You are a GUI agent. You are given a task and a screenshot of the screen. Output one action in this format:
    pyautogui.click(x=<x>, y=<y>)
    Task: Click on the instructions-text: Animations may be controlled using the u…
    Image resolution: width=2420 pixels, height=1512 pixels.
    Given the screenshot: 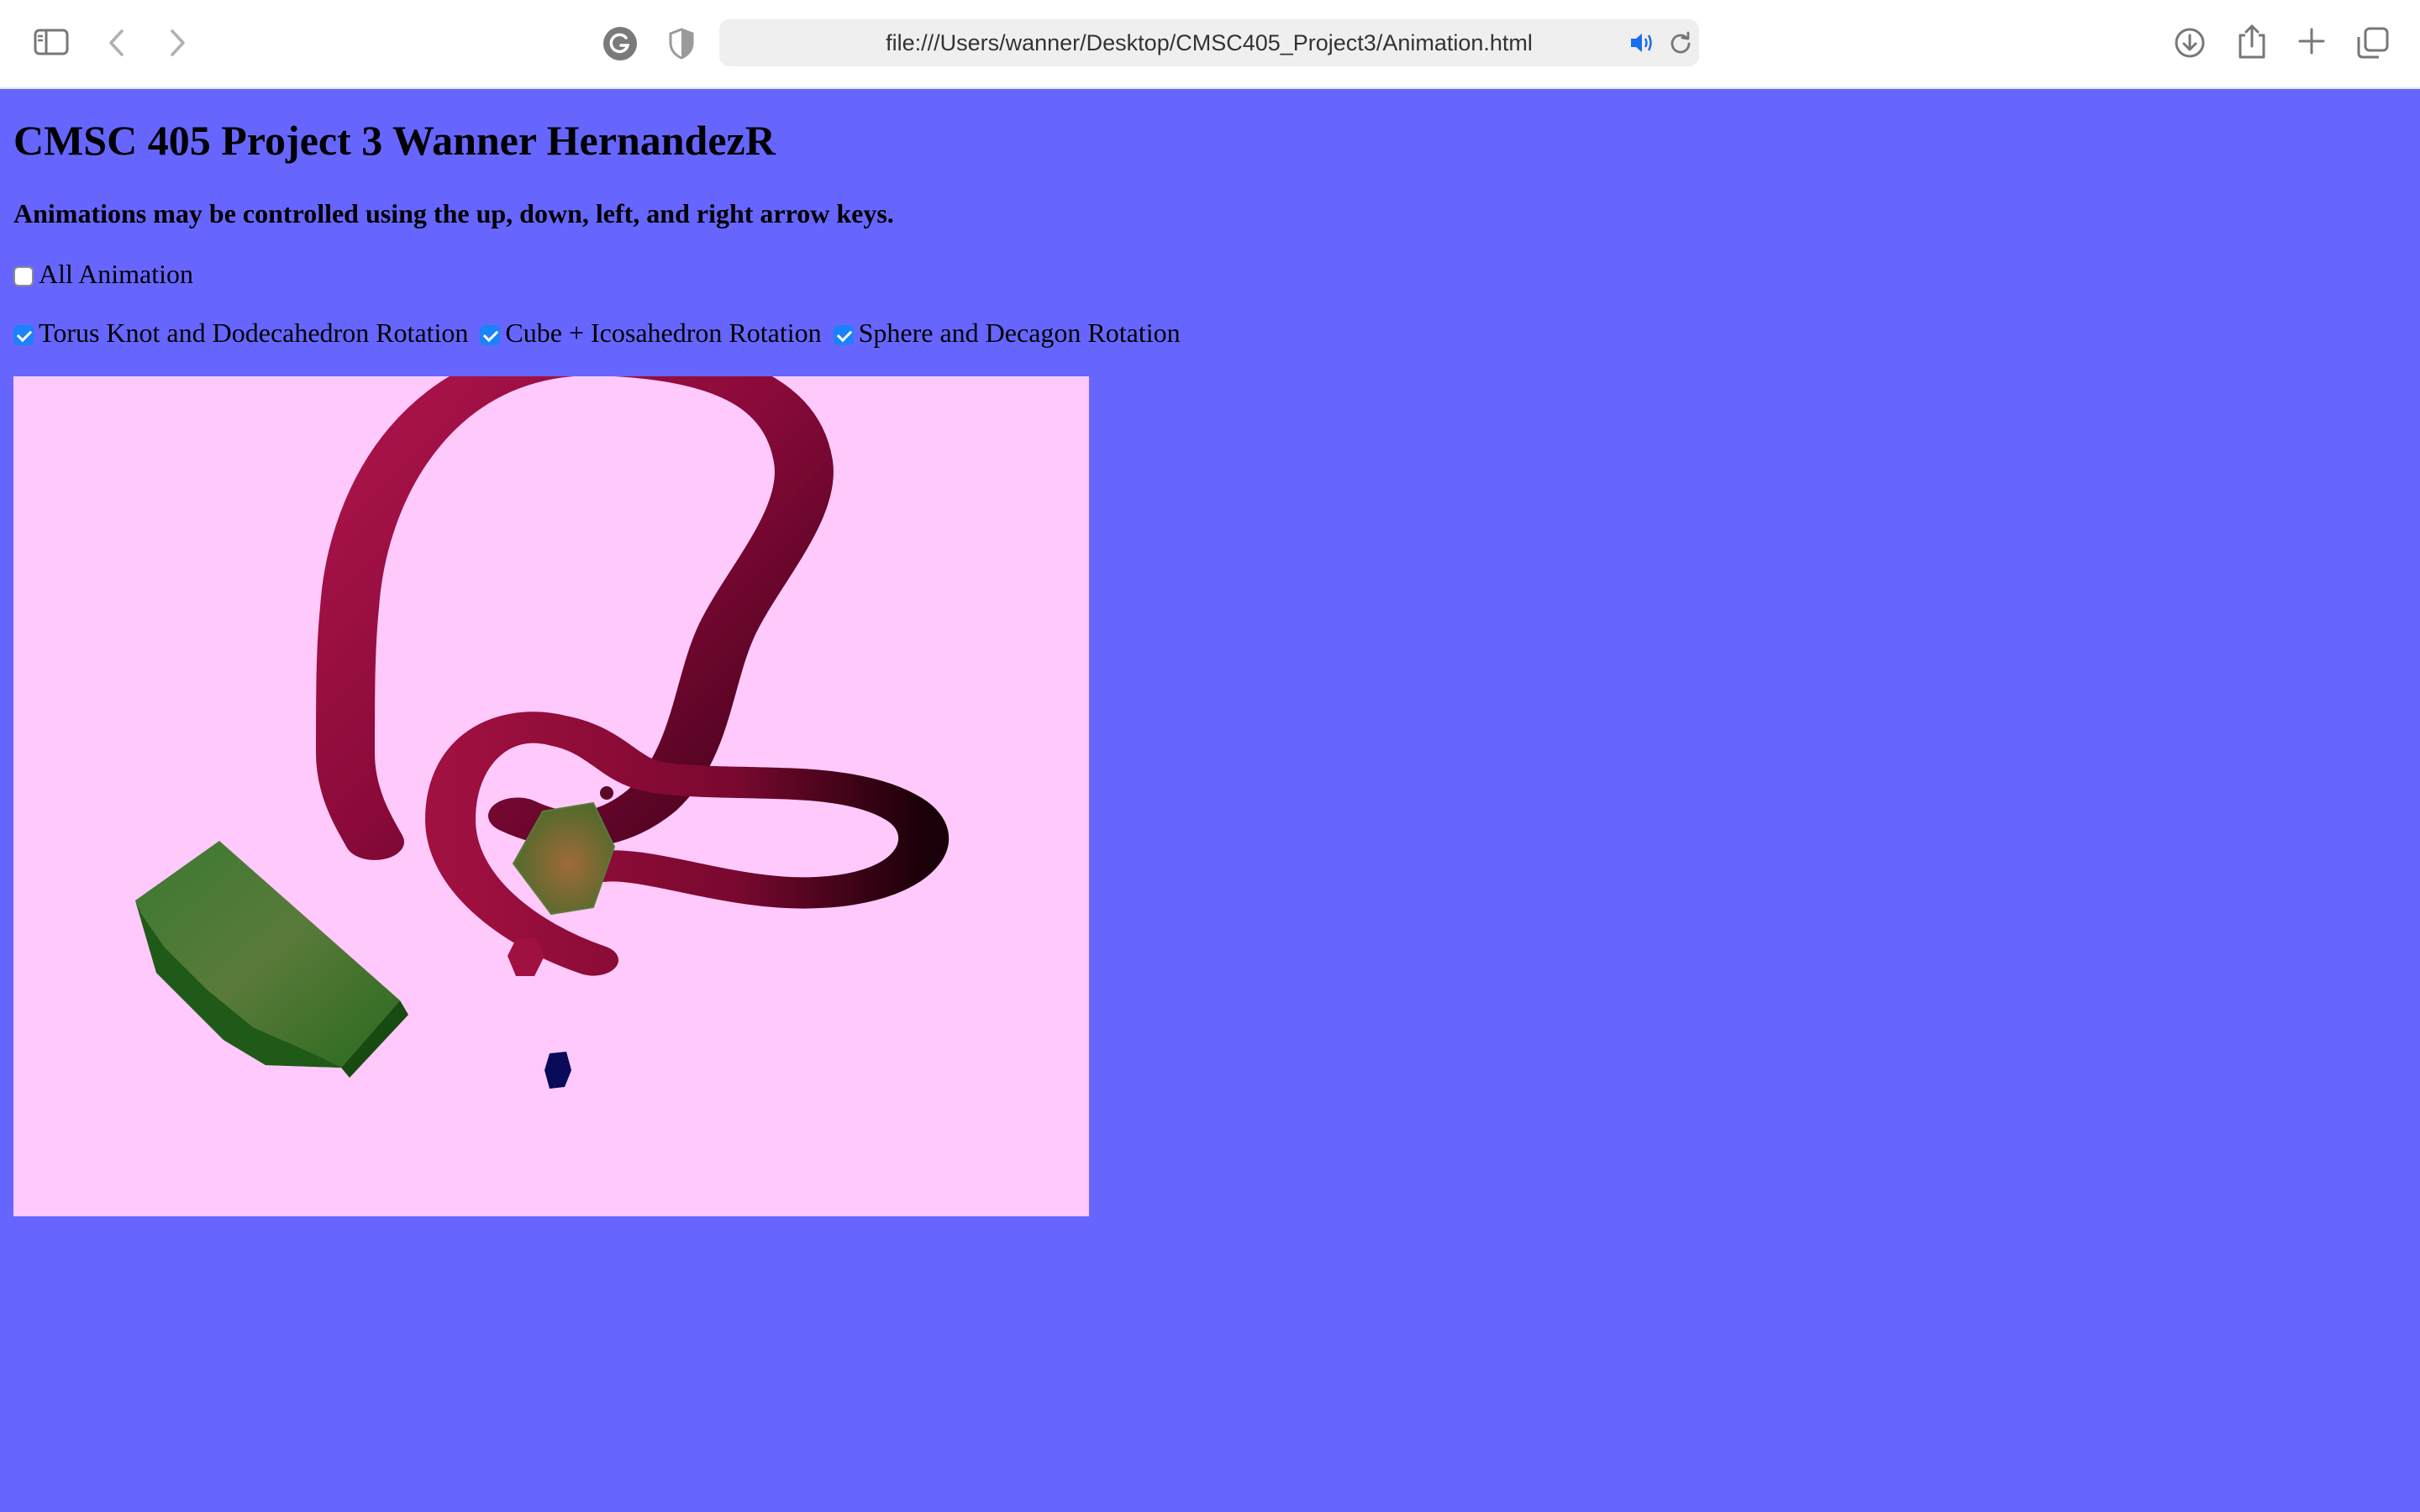 What is the action you would take?
    pyautogui.click(x=453, y=213)
    